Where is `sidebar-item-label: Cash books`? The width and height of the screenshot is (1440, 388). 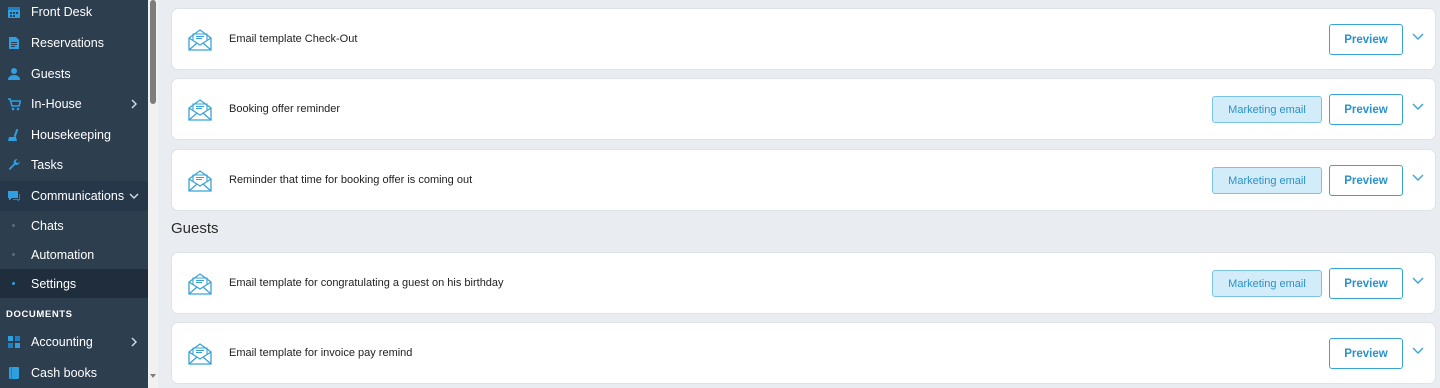
sidebar-item-label: Cash books is located at coordinates (64, 373).